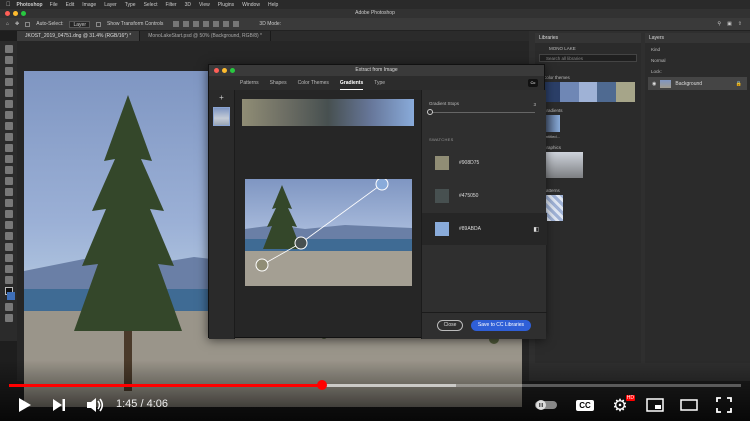 The image size is (750, 421). What do you see at coordinates (59, 405) in the screenshot?
I see `next-button` at bounding box center [59, 405].